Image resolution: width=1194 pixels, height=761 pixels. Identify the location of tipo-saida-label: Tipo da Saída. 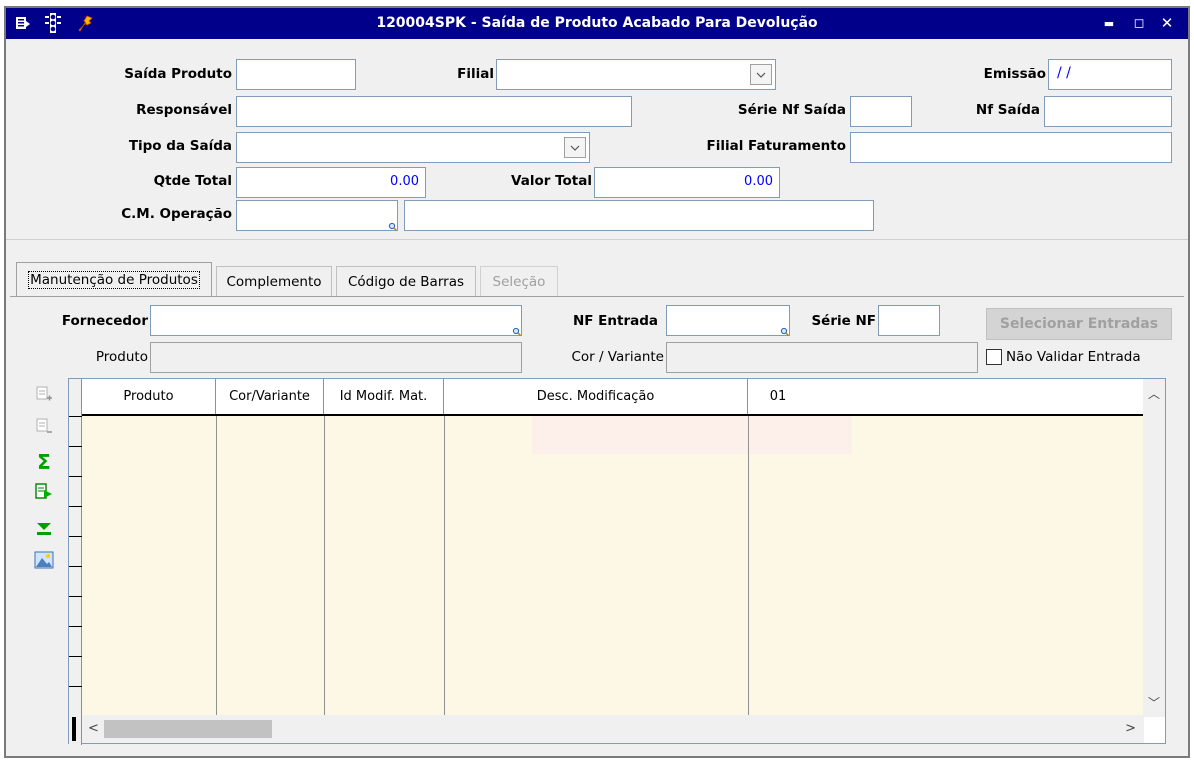
(180, 146).